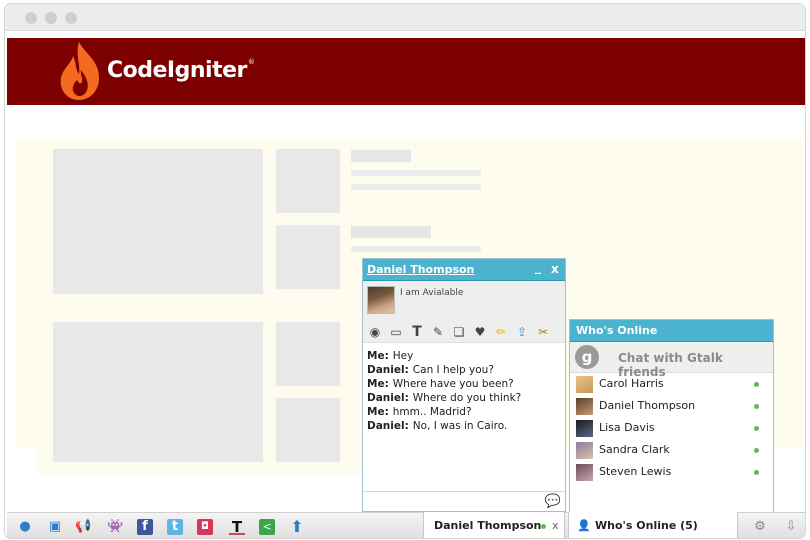  Describe the element at coordinates (417, 332) in the screenshot. I see `font-icon: T` at that location.